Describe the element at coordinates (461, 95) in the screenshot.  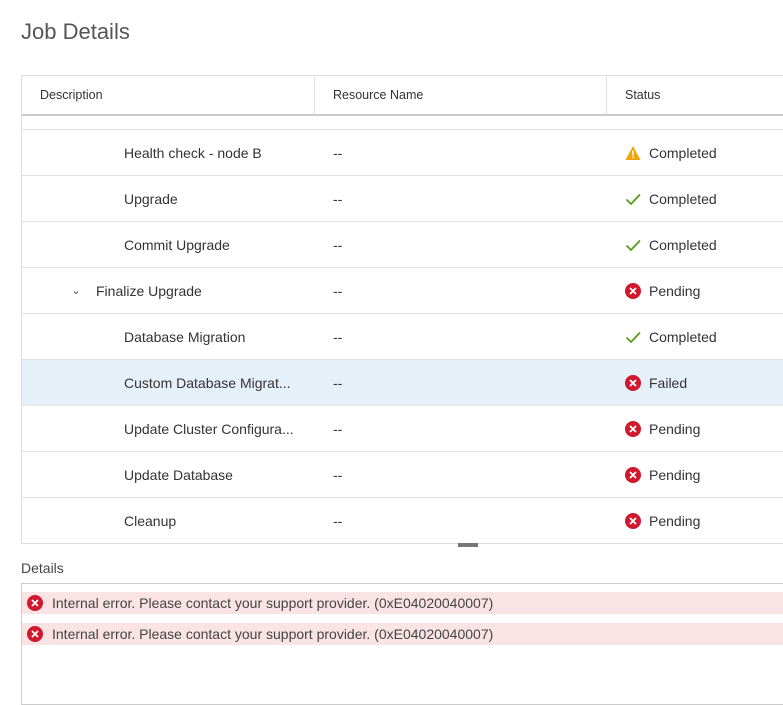
I see `column-header-resource-name: Resource Name` at that location.